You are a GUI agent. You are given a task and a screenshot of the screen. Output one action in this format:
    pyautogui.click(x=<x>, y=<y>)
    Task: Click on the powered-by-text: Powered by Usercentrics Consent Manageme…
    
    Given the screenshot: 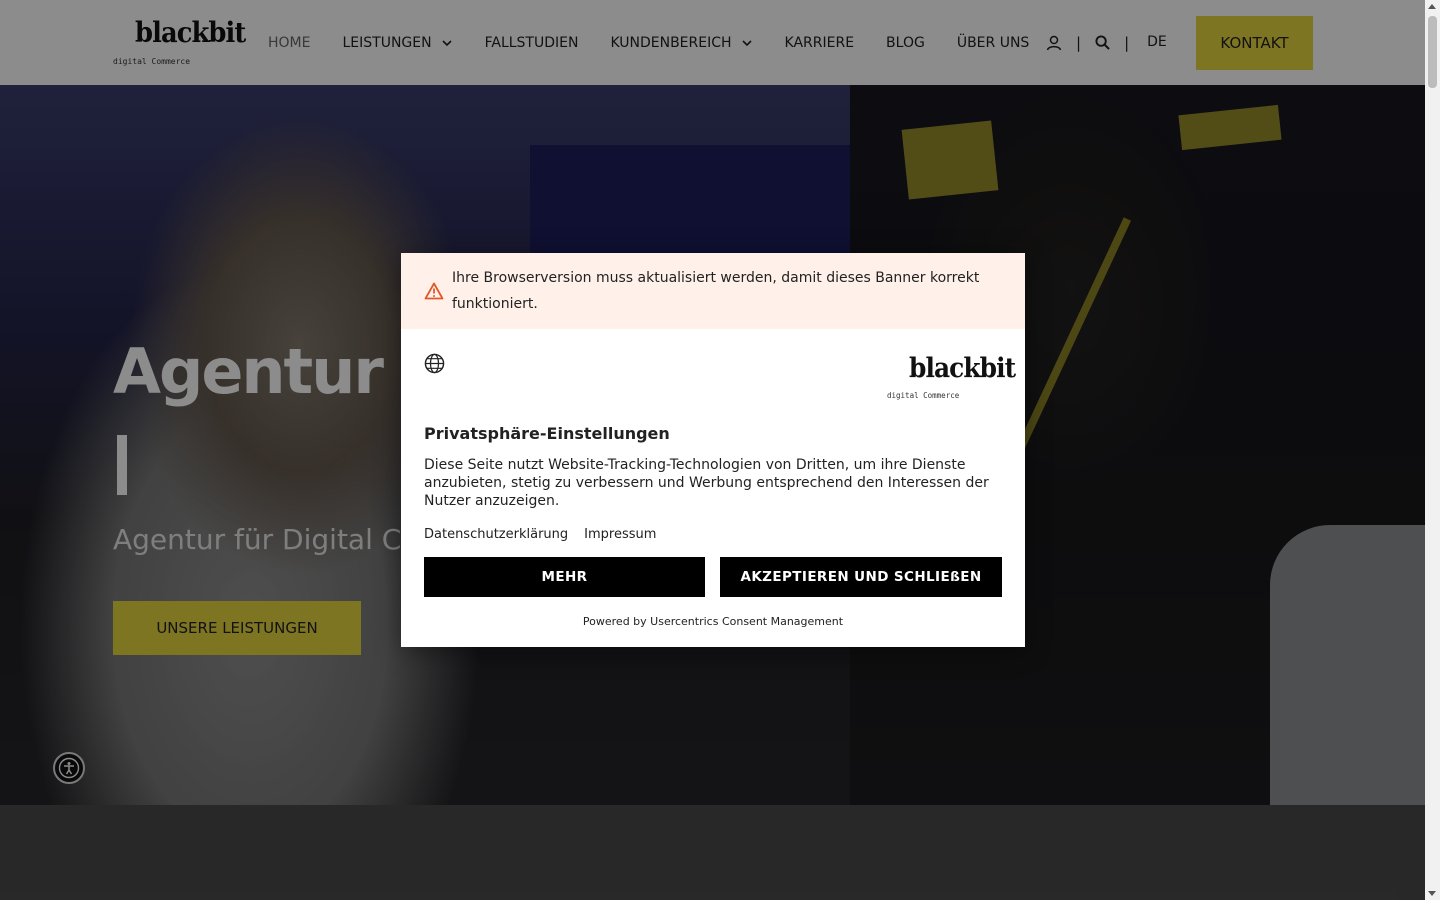 What is the action you would take?
    pyautogui.click(x=713, y=621)
    